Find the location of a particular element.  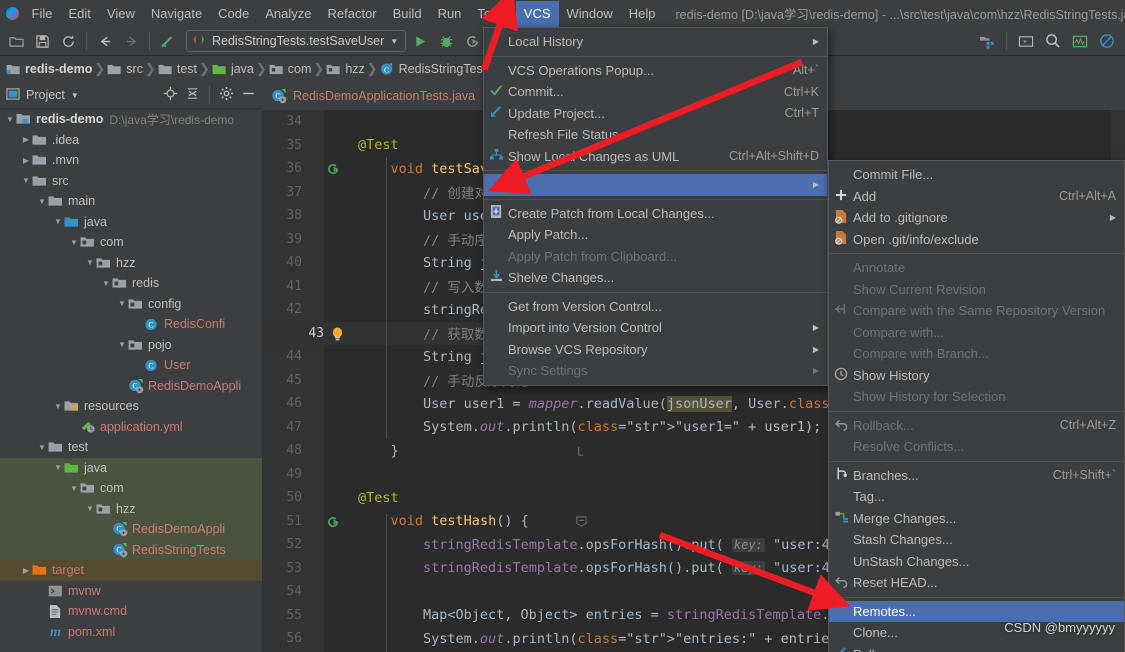

tree-item: C RedisConfi is located at coordinates (131, 324).